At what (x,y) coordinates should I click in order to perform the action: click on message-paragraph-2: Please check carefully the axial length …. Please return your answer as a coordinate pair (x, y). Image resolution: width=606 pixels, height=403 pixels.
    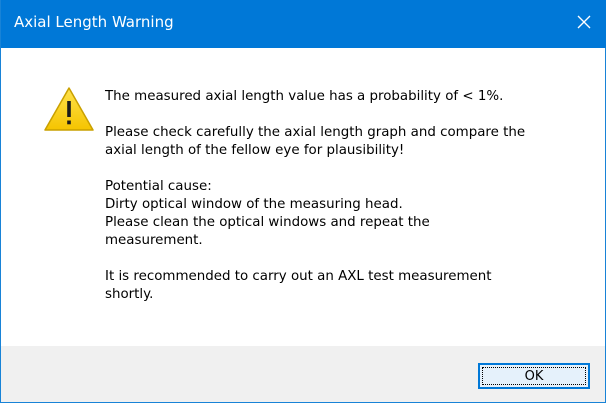
    Looking at the image, I should click on (315, 141).